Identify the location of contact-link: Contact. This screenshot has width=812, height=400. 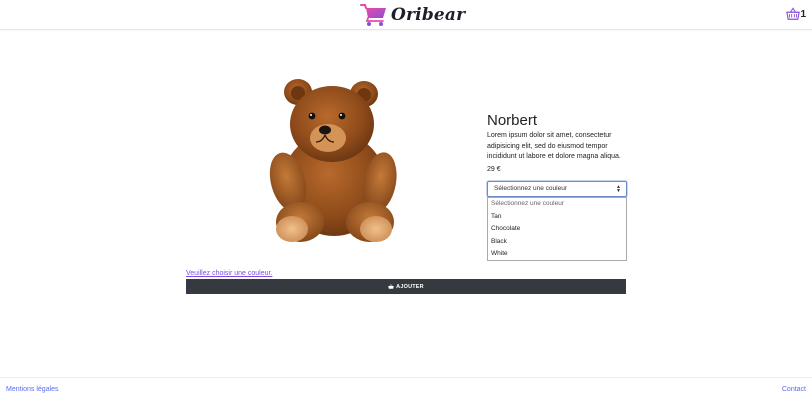
(794, 389).